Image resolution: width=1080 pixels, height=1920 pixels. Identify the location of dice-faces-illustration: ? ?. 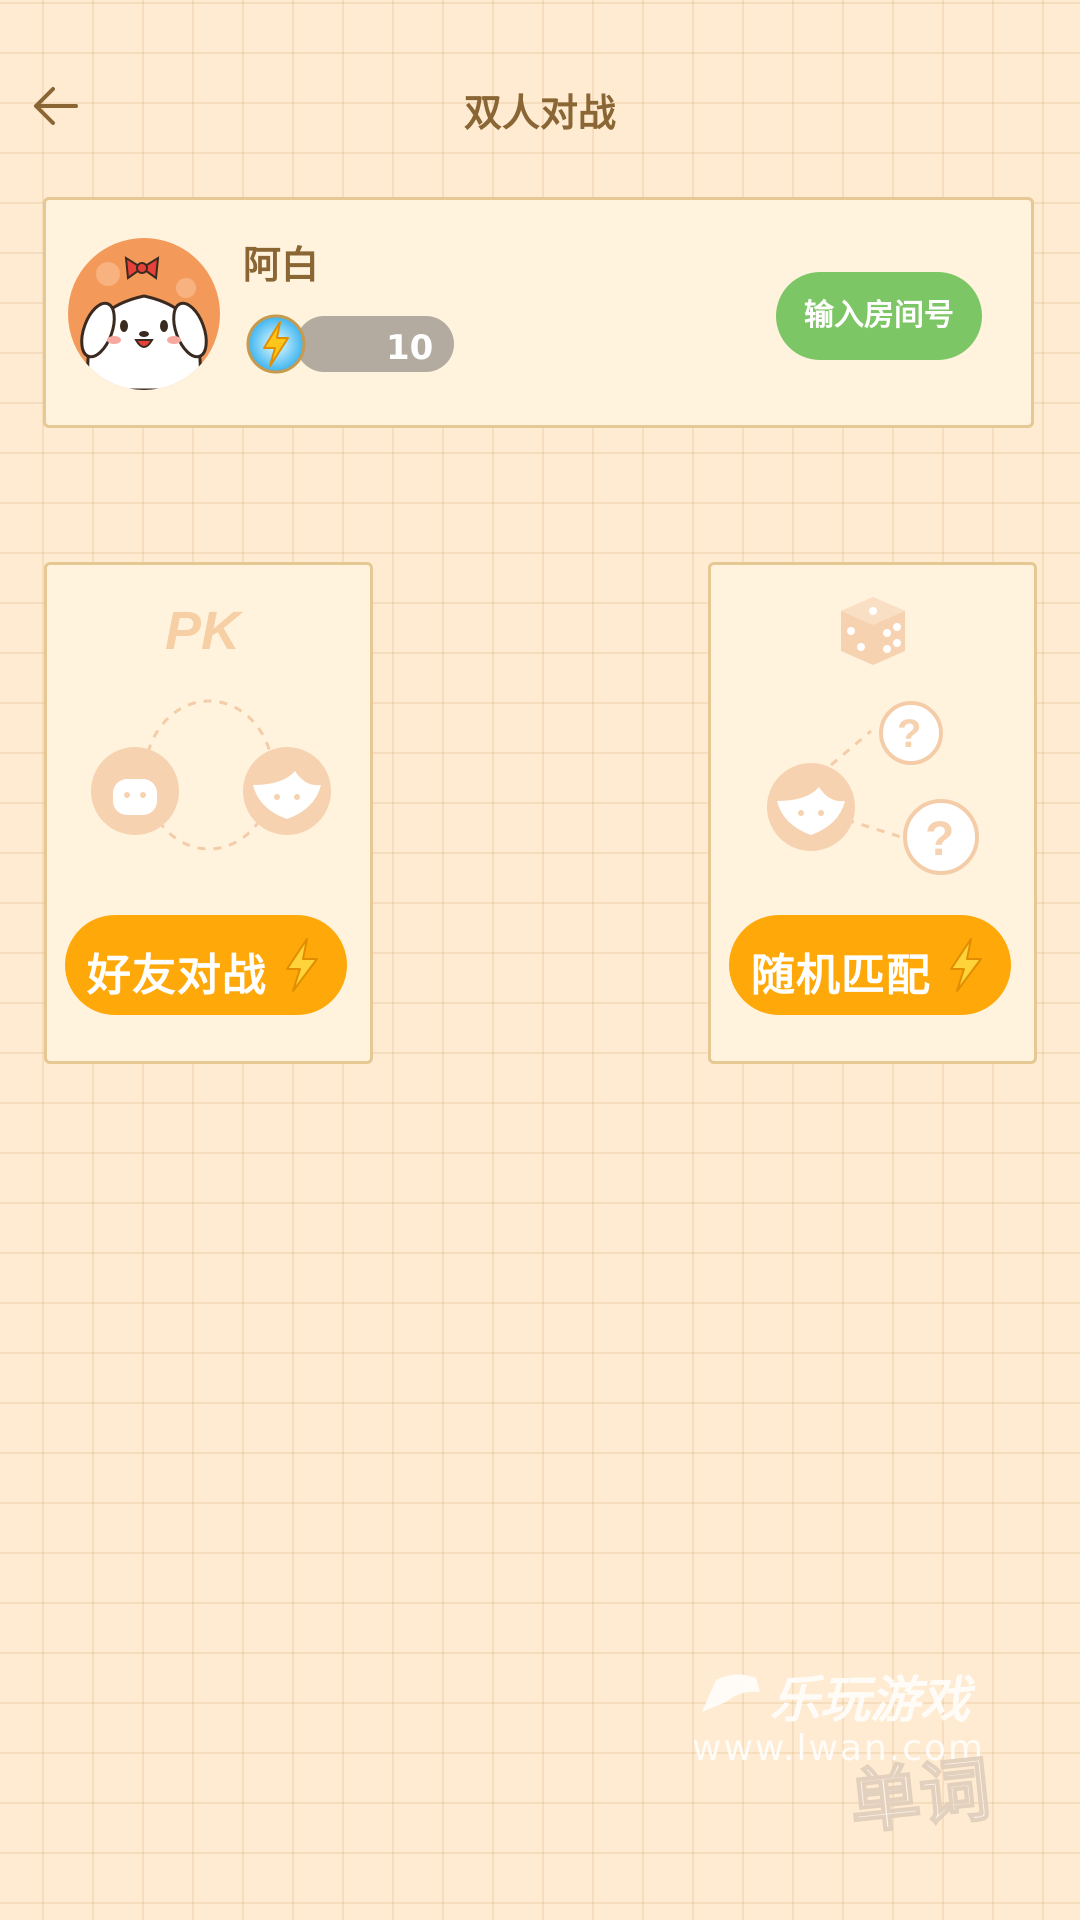
(873, 736).